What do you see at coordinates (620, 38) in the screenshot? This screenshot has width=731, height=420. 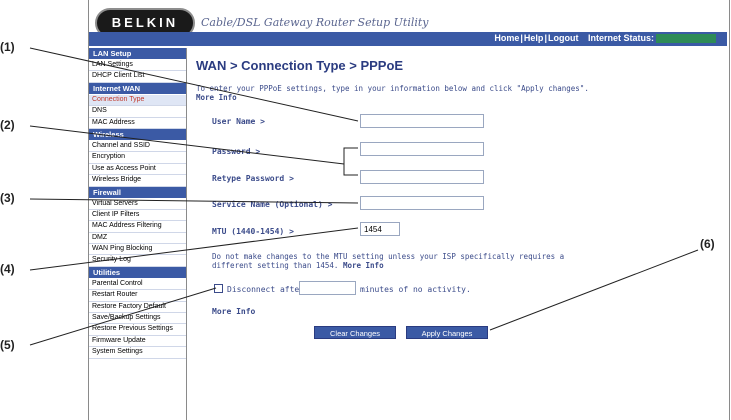 I see `internet-status-label: Internet Status:` at bounding box center [620, 38].